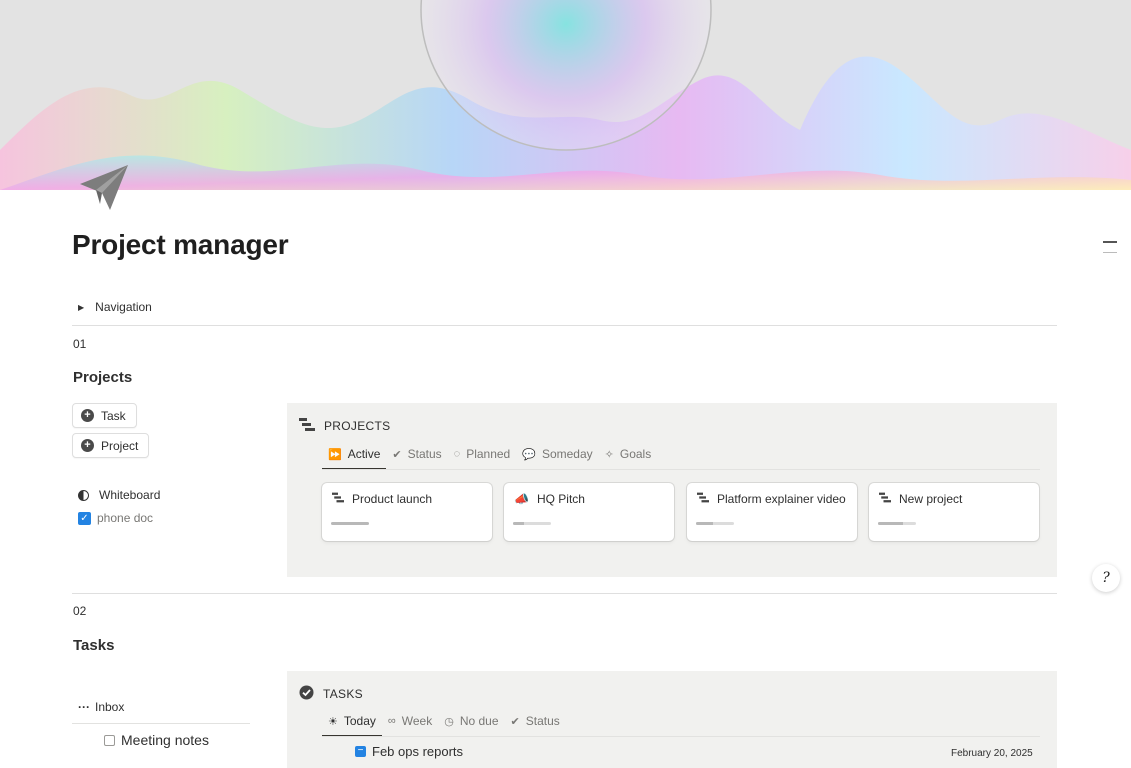  I want to click on megaphone-icon: 📣, so click(521, 499).